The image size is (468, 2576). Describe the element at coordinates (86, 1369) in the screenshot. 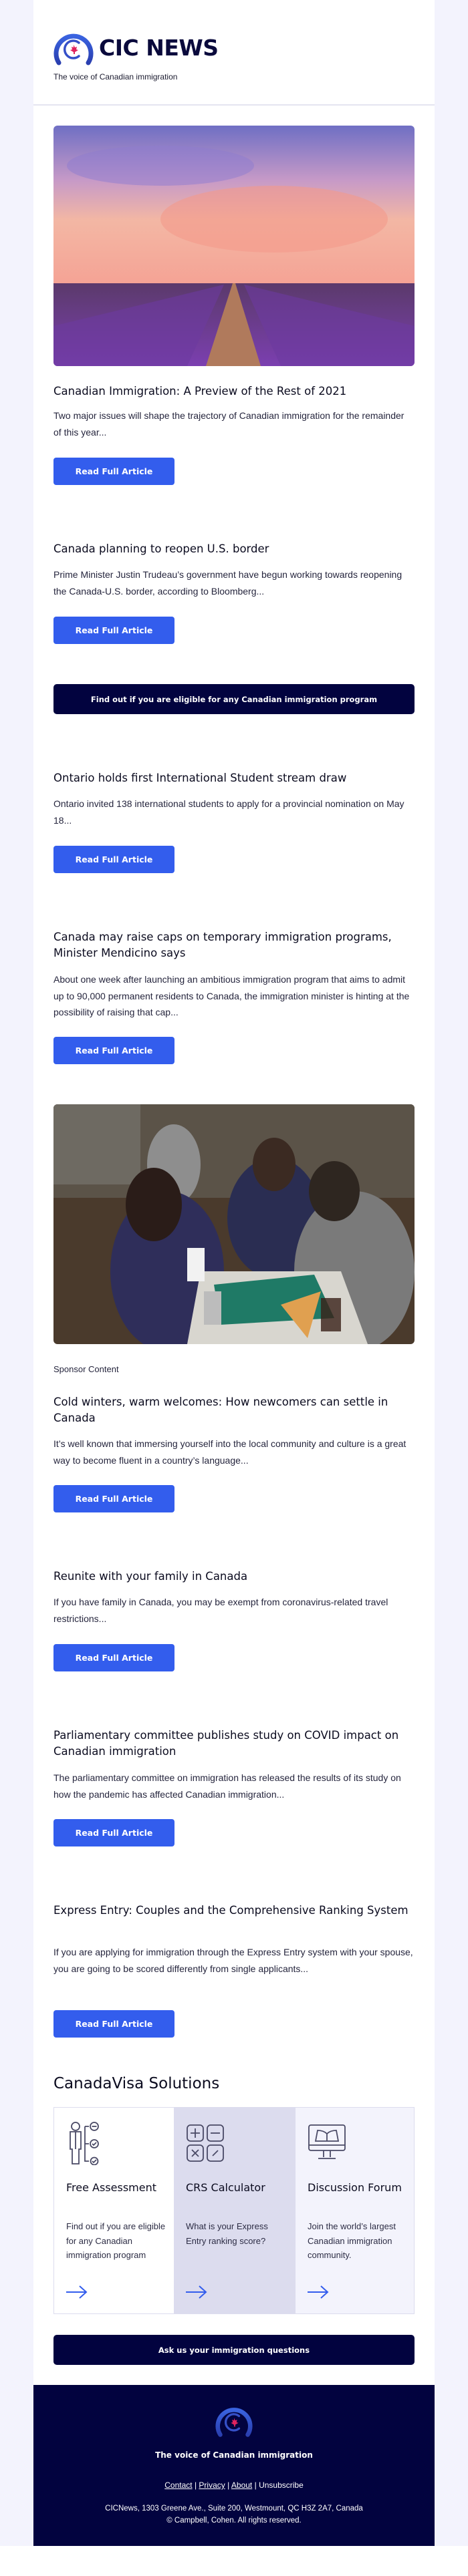

I see `sponsor-content-label: Sponsor Content` at that location.